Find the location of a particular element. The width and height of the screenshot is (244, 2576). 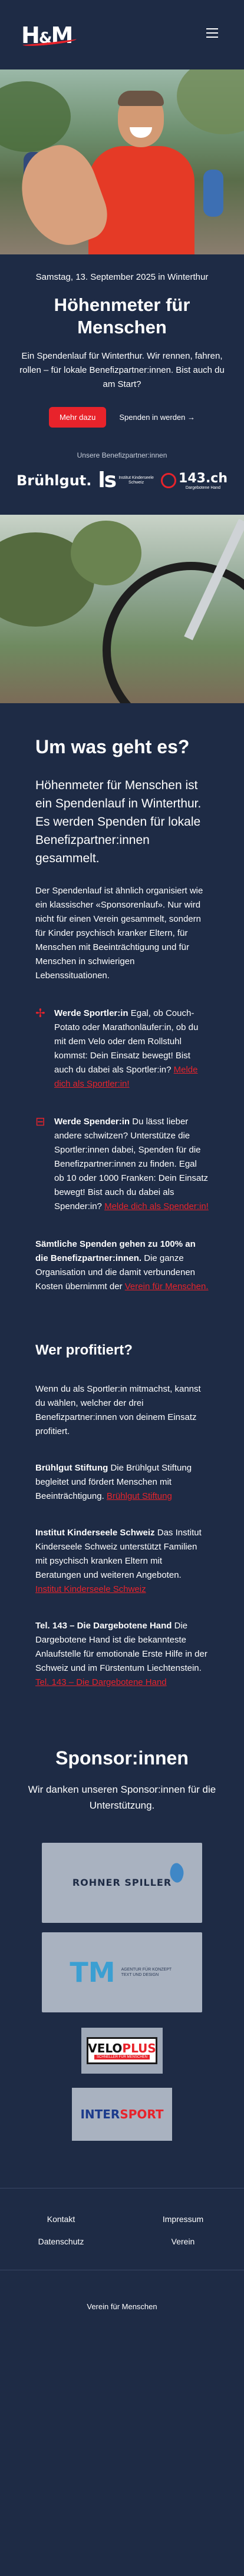

velo-a: VELO is located at coordinates (105, 2048).